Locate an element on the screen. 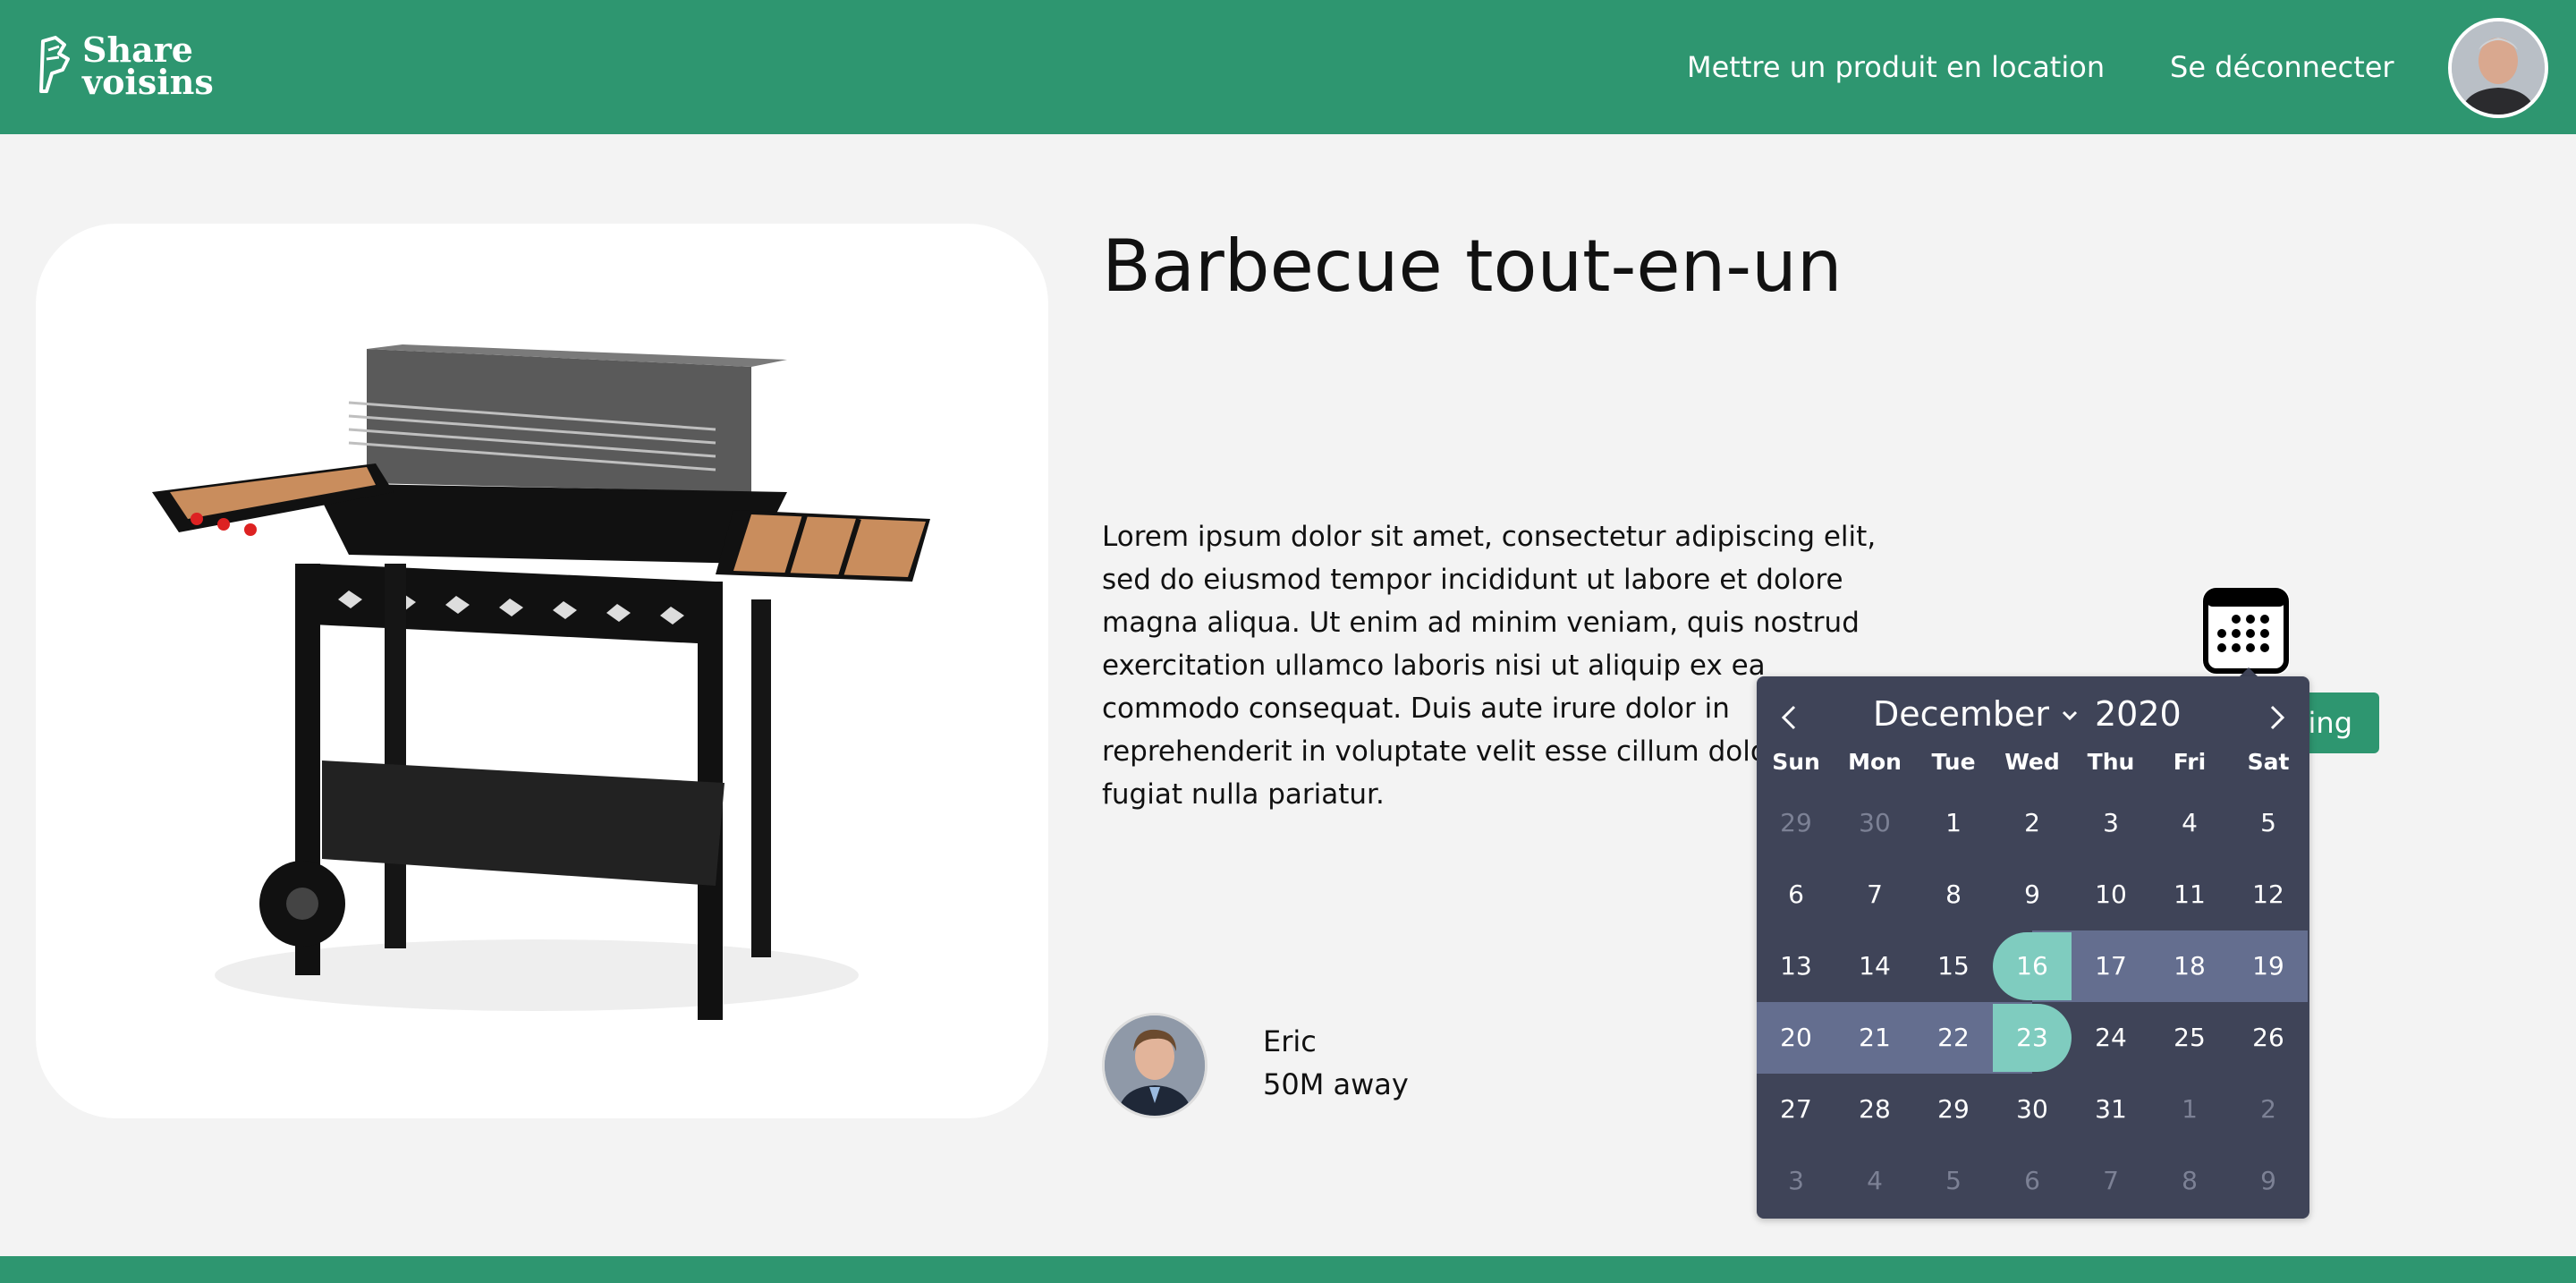 The height and width of the screenshot is (1283, 2576). weekday-label: Wed is located at coordinates (2032, 762).